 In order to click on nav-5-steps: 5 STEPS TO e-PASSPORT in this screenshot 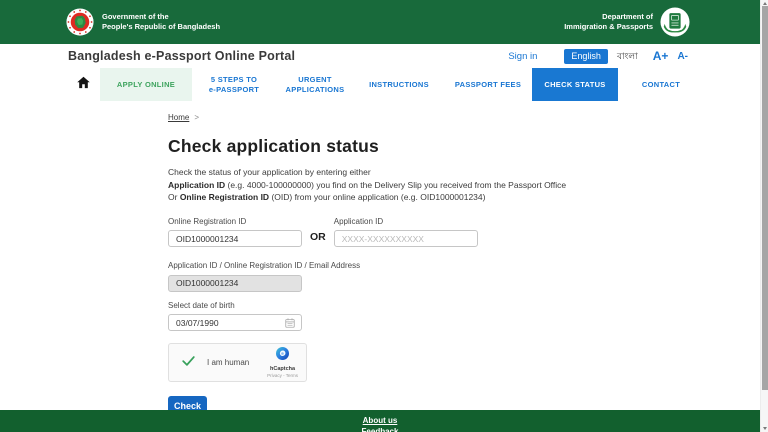, I will do `click(234, 84)`.